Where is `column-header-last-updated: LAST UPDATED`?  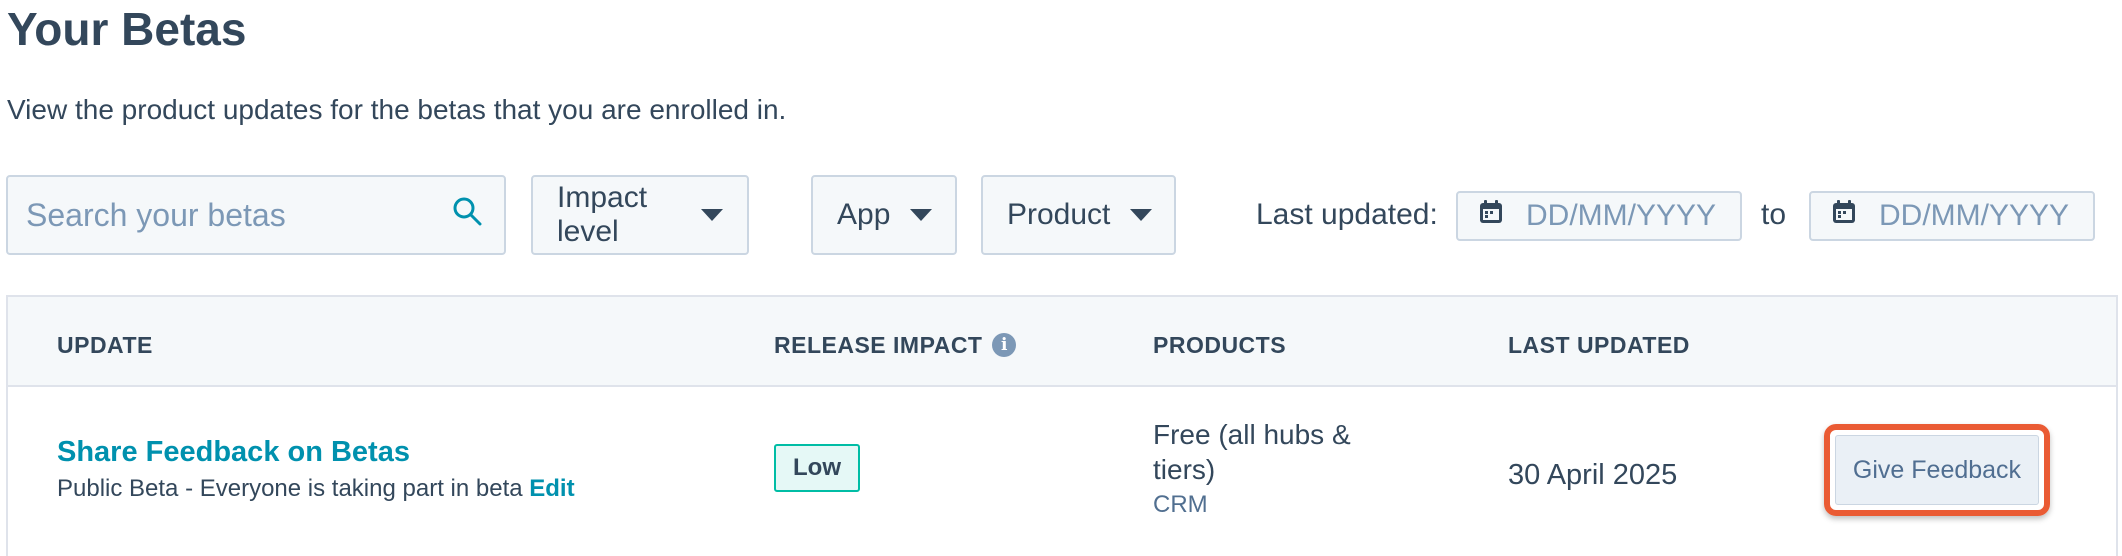
column-header-last-updated: LAST UPDATED is located at coordinates (1599, 345).